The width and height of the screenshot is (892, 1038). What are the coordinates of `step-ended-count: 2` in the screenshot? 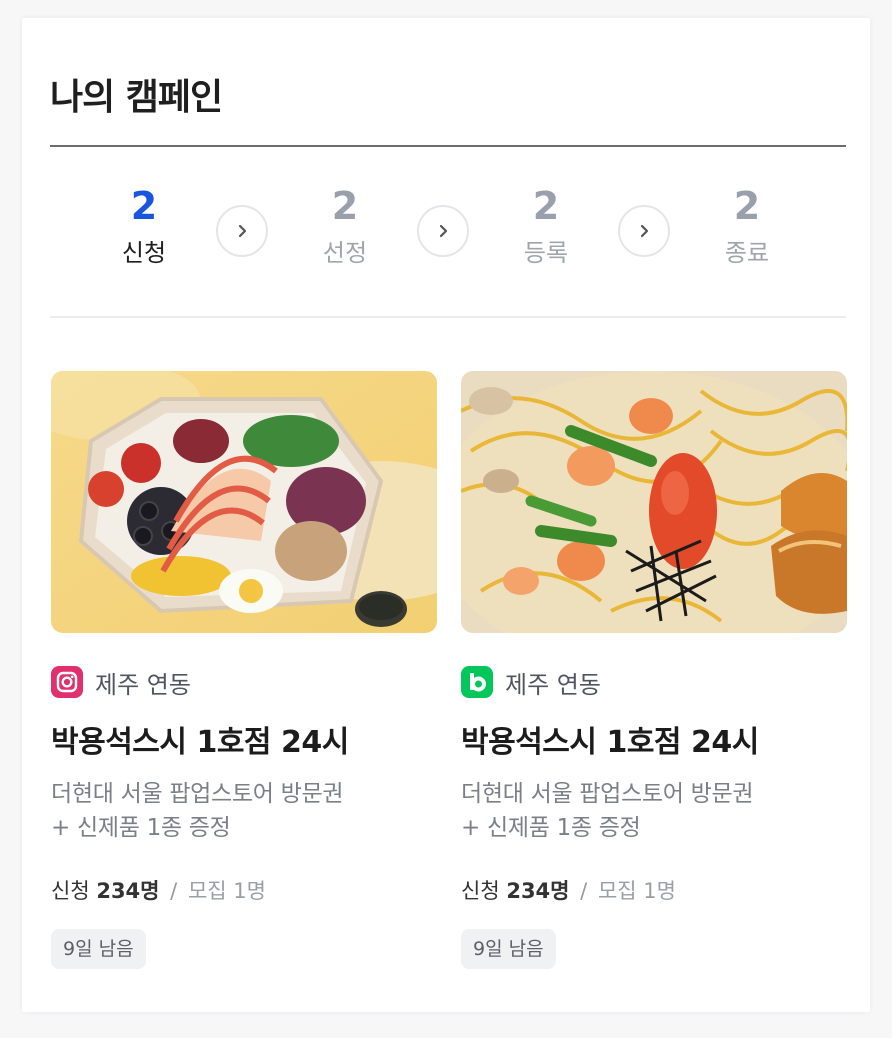 It's located at (747, 206).